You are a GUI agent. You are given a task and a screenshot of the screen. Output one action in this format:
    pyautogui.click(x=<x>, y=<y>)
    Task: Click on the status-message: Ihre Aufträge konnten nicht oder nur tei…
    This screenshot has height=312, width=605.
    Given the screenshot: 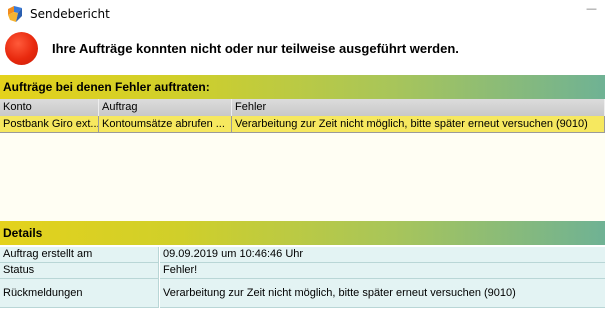 What is the action you would take?
    pyautogui.click(x=255, y=48)
    